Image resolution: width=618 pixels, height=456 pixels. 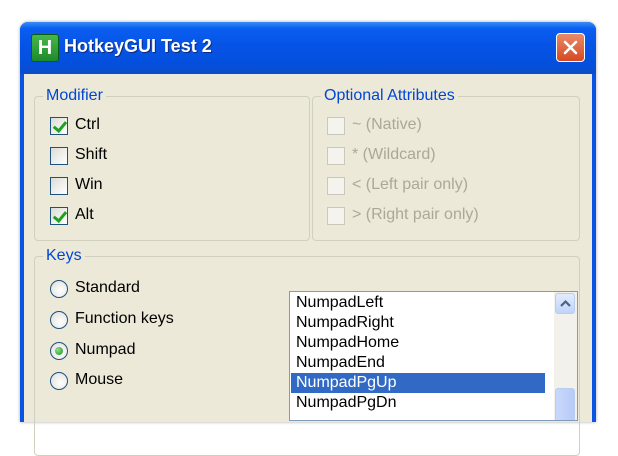 I want to click on wildcard-check-box, so click(x=336, y=156).